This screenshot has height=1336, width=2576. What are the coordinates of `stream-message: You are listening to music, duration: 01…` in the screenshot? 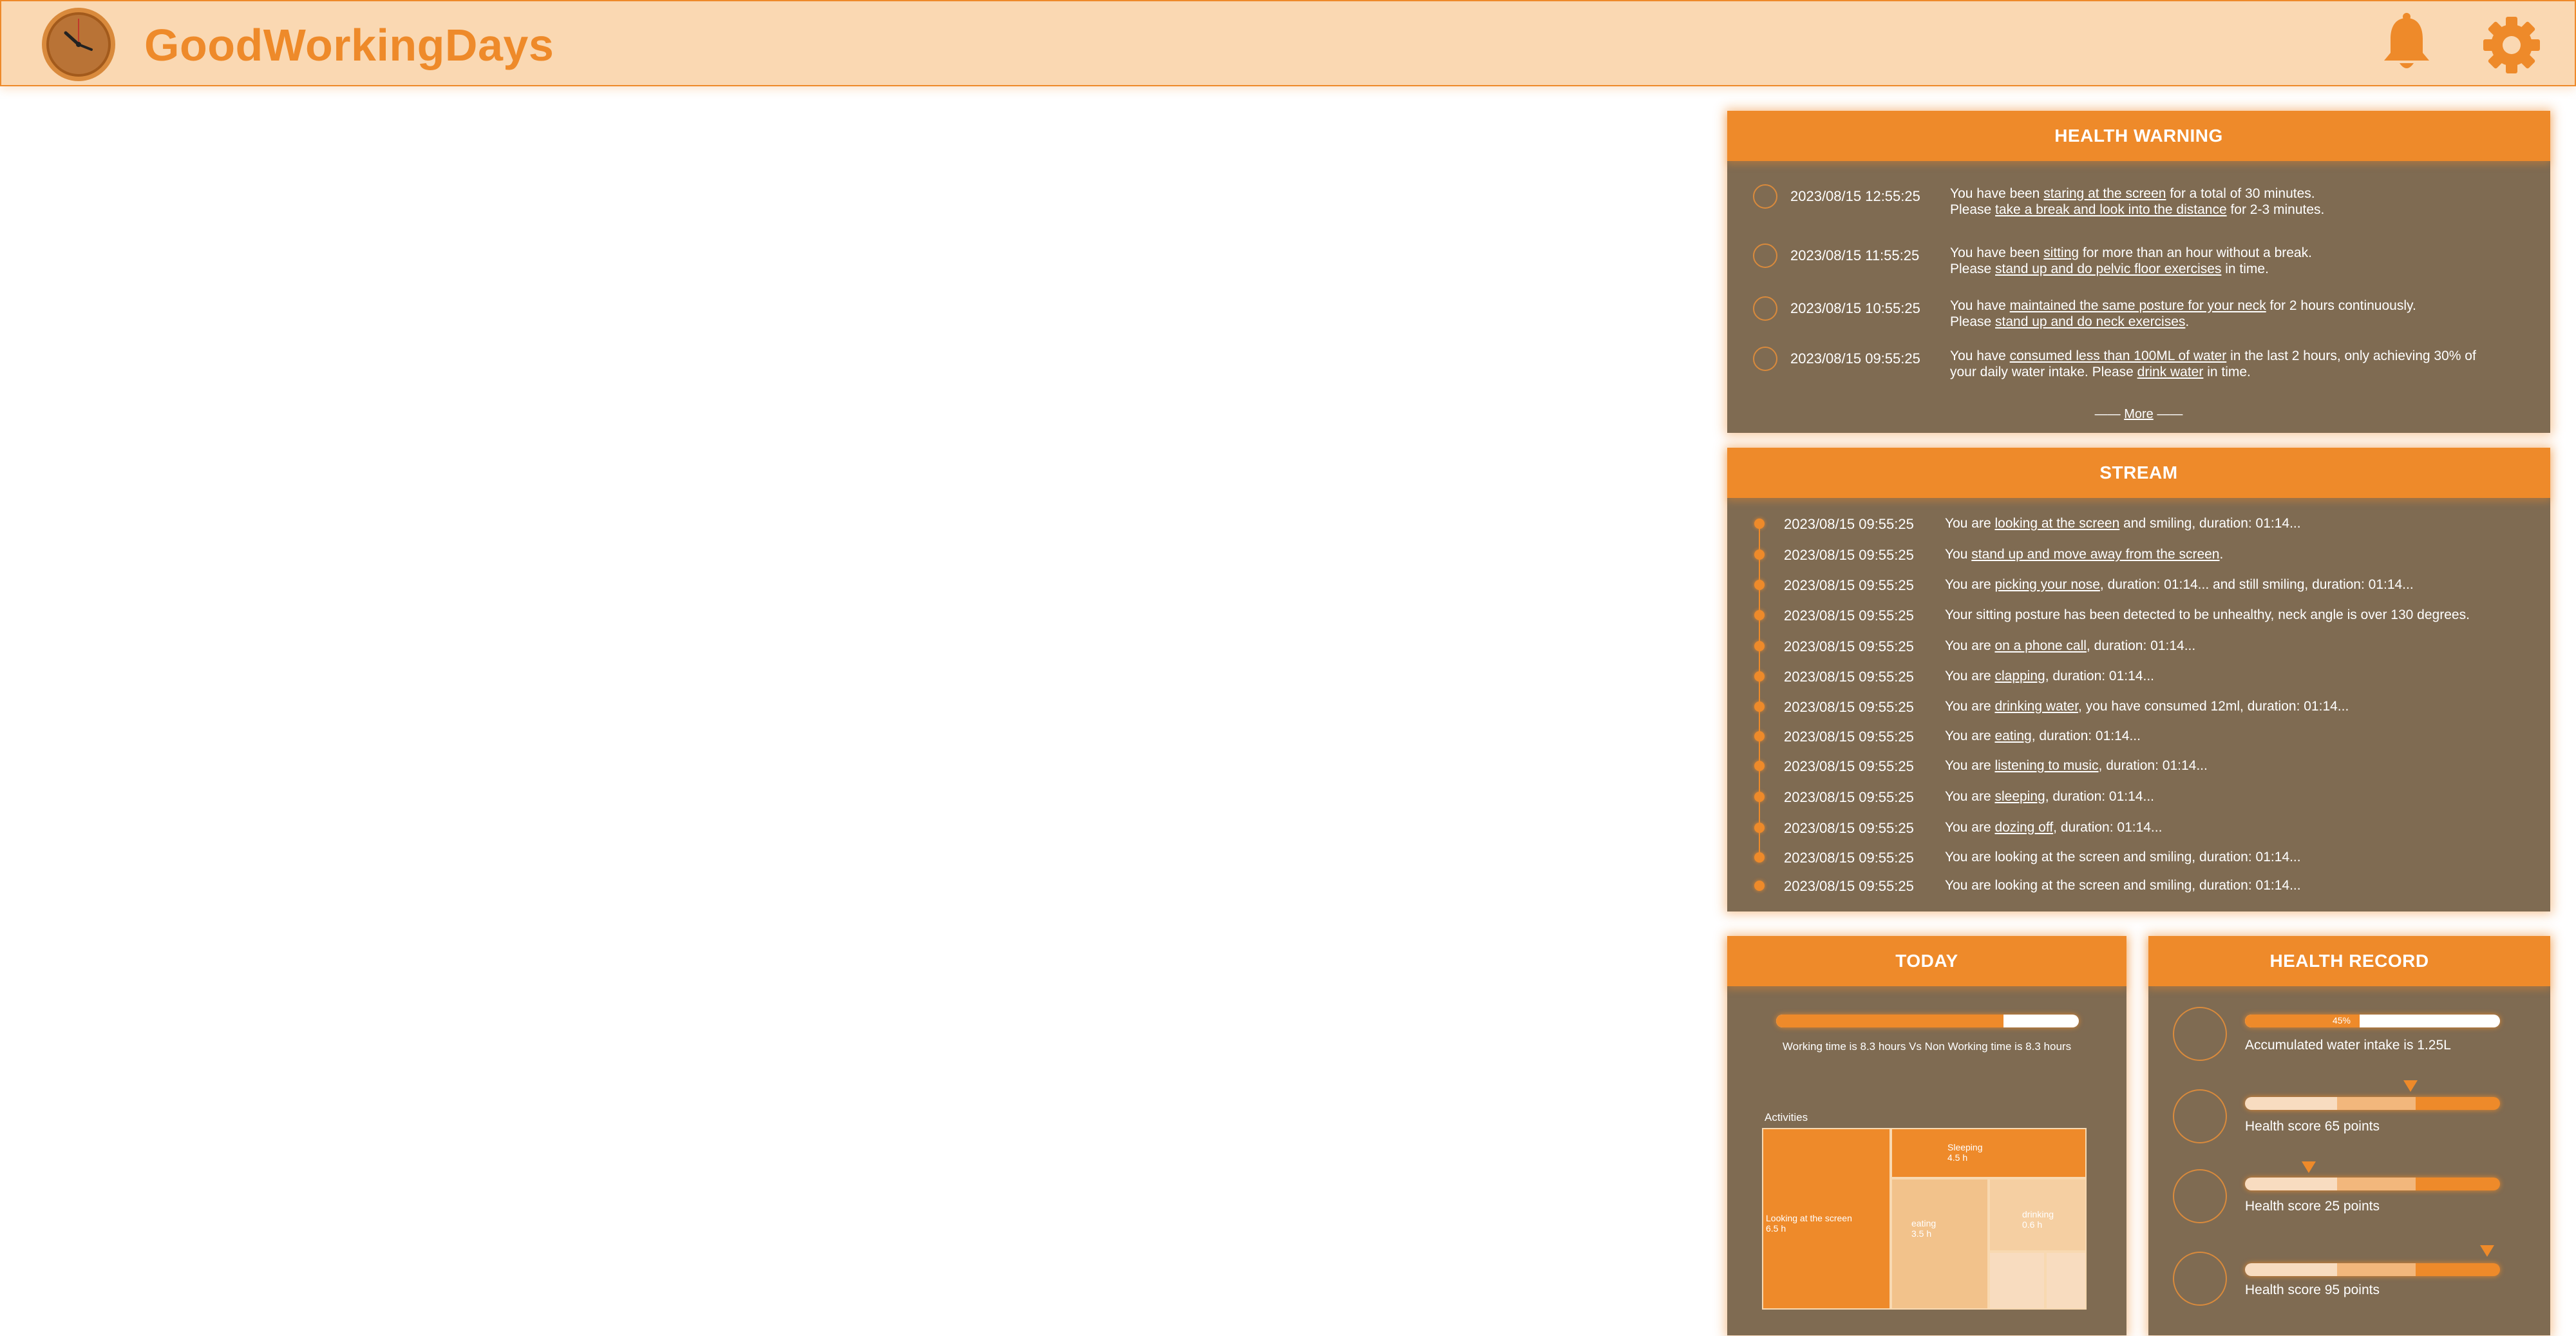 It's located at (2076, 766).